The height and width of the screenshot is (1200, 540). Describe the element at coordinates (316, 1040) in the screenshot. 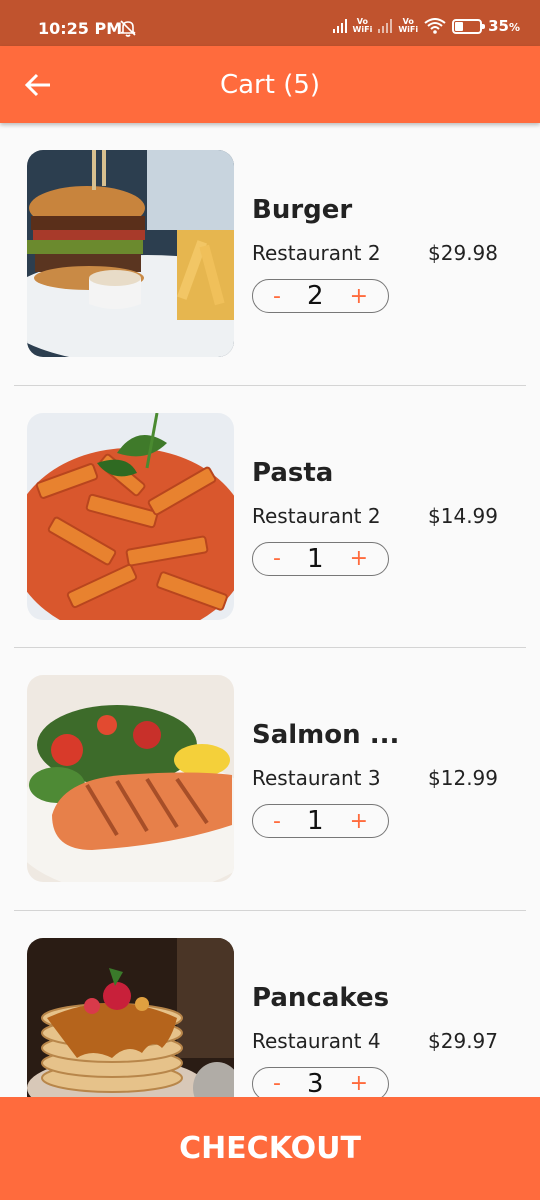

I see `item-restaurant: Restaurant 4` at that location.